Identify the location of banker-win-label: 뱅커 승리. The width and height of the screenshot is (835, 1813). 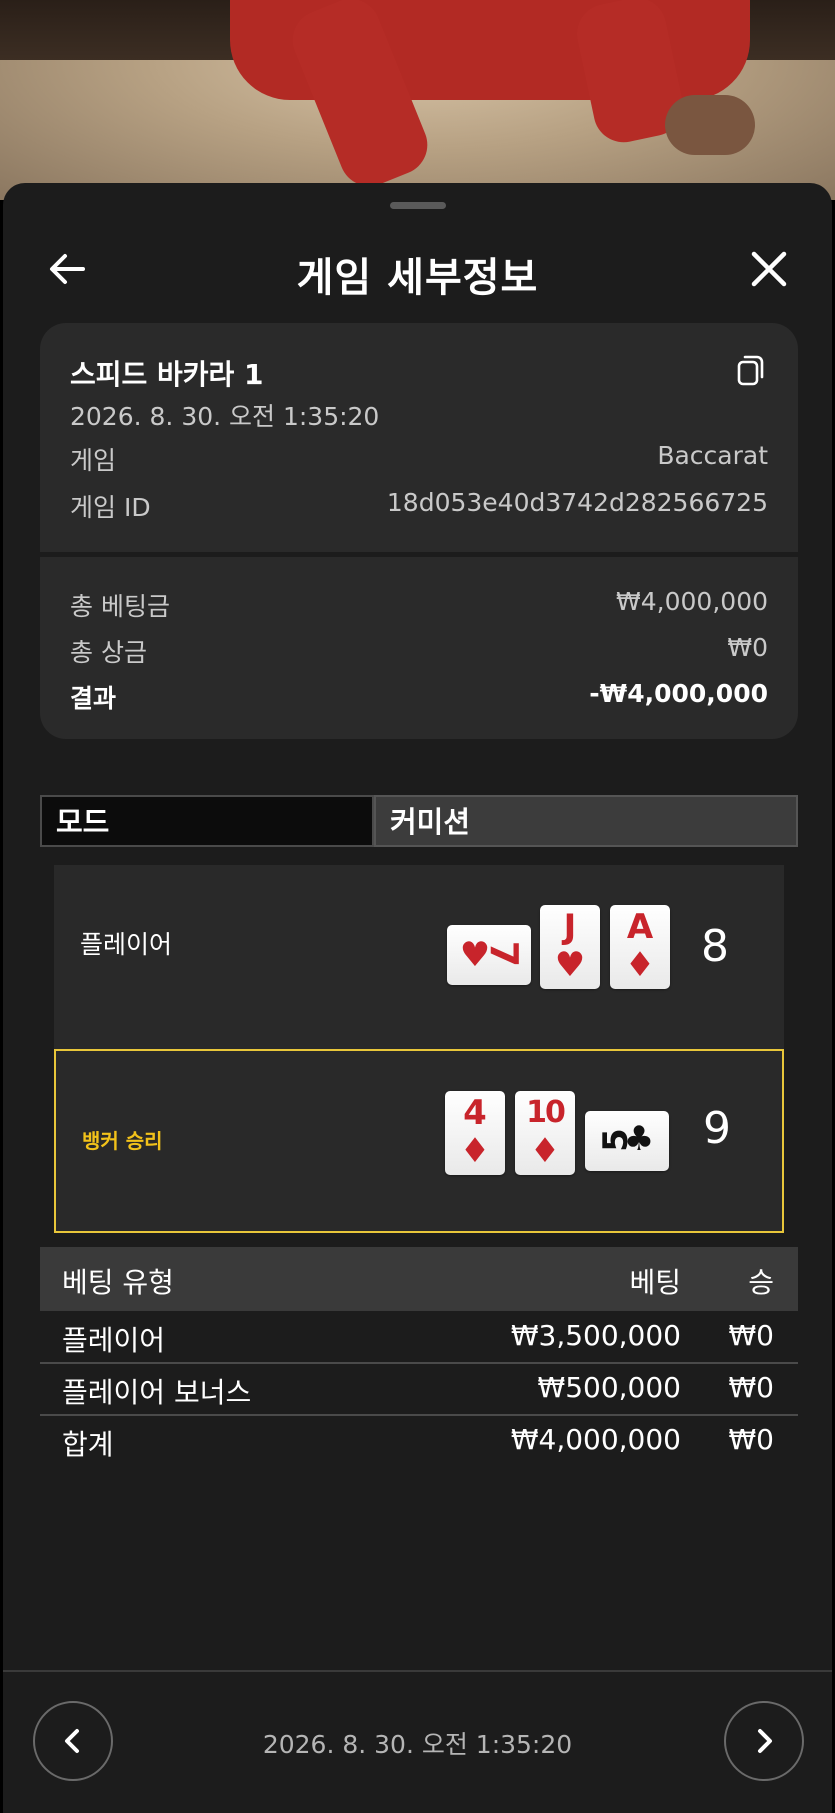
(122, 1141).